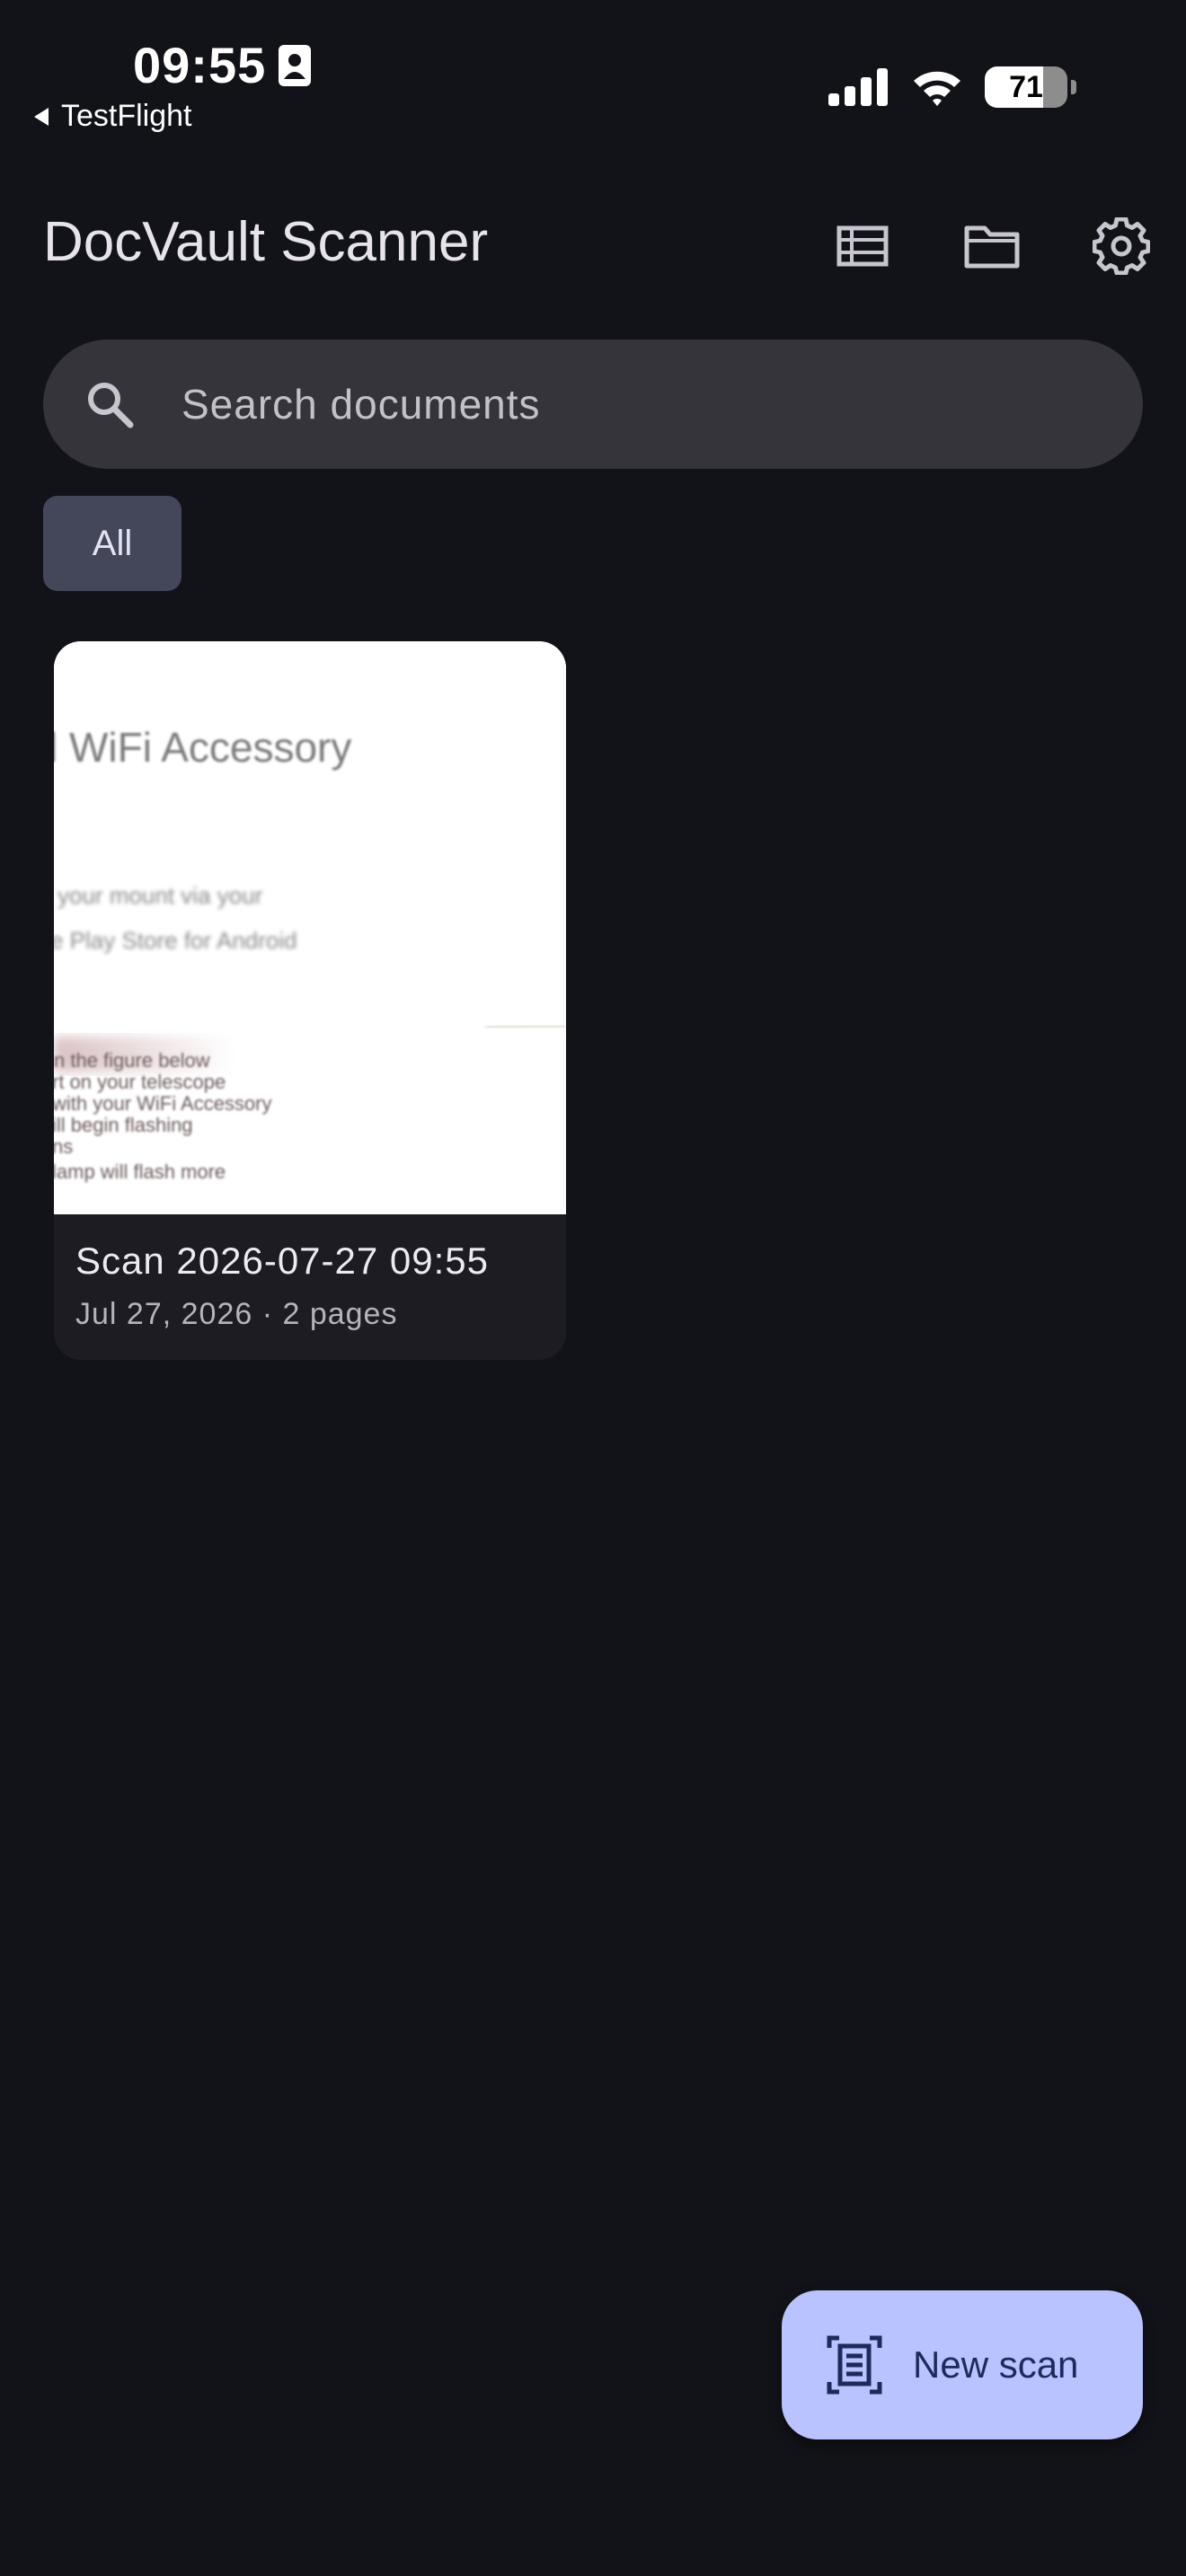 This screenshot has width=1186, height=2576. What do you see at coordinates (63, 1146) in the screenshot?
I see `thumbnail-line: ns` at bounding box center [63, 1146].